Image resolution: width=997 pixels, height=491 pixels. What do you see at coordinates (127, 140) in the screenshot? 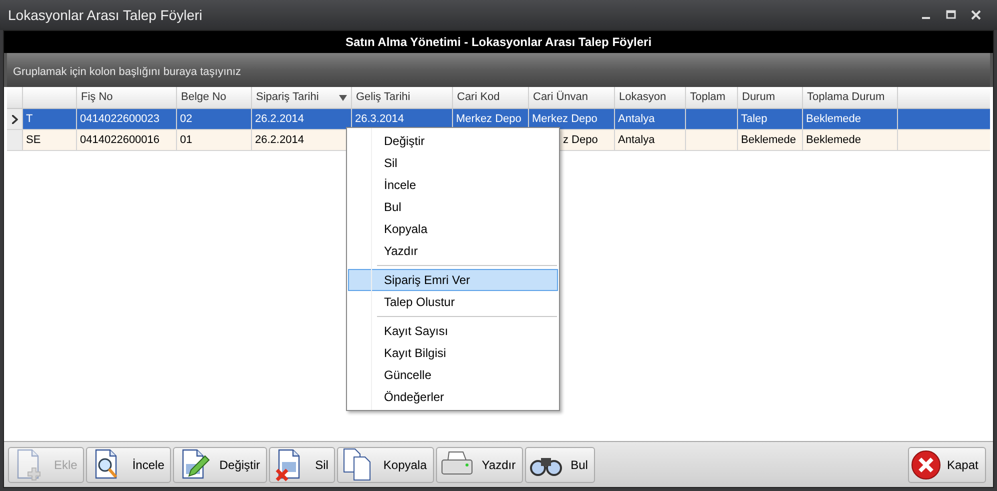
I see `table-cell: 0414022600016` at bounding box center [127, 140].